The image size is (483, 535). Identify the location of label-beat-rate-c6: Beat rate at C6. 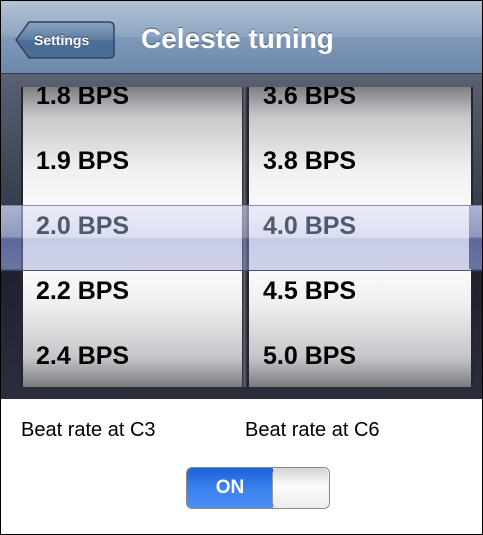
(312, 430).